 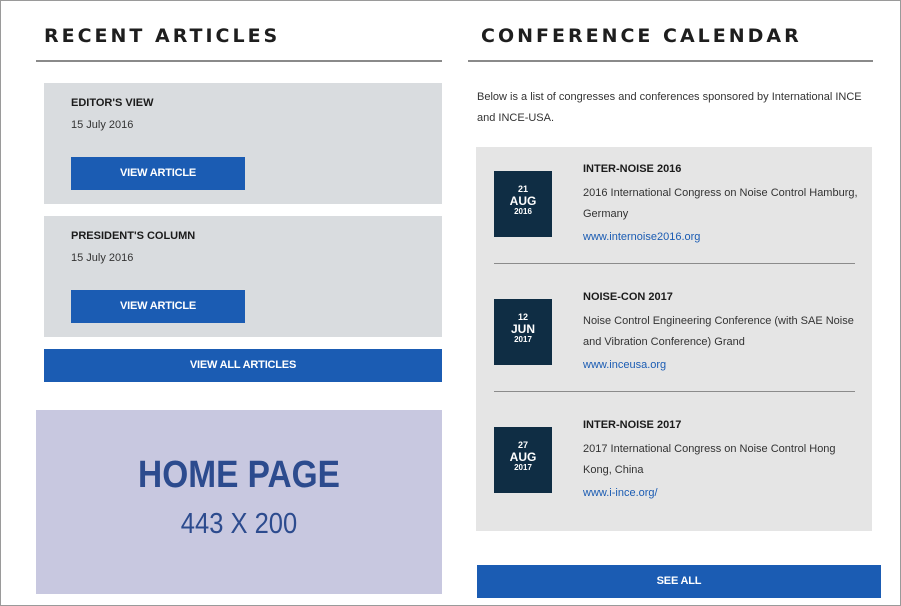 I want to click on ad-placeholder: HOME PAGE 443 X 200, so click(x=239, y=502).